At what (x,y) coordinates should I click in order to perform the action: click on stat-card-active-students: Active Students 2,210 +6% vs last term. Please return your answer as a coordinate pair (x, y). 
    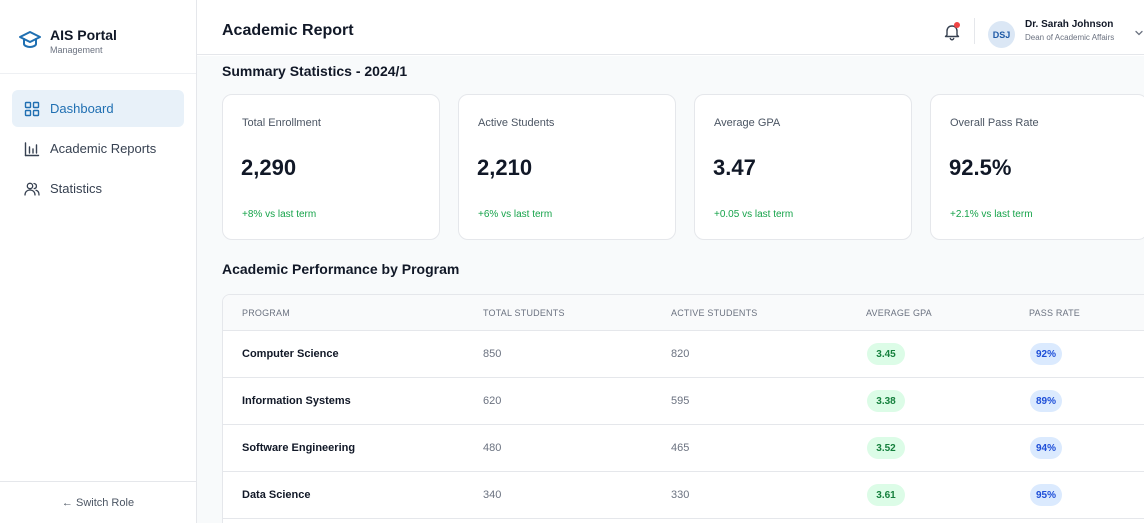
    Looking at the image, I should click on (567, 167).